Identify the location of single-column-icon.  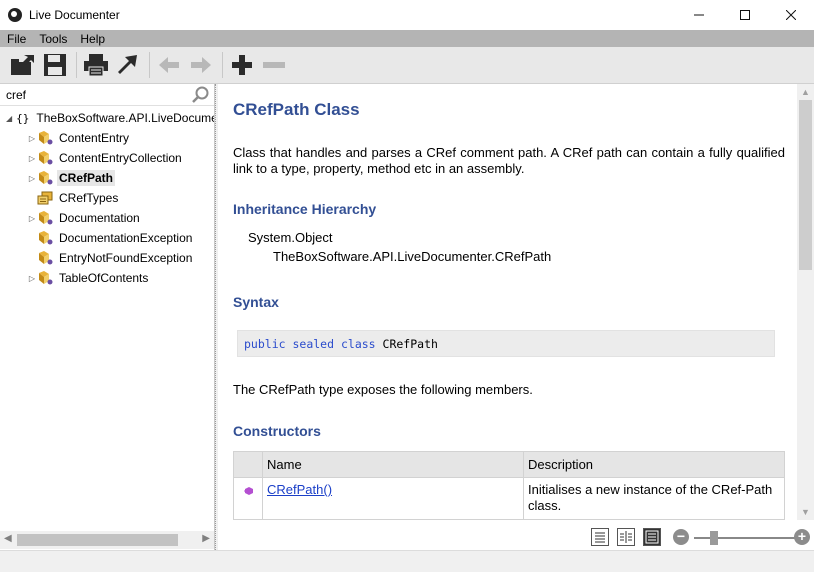
(600, 537).